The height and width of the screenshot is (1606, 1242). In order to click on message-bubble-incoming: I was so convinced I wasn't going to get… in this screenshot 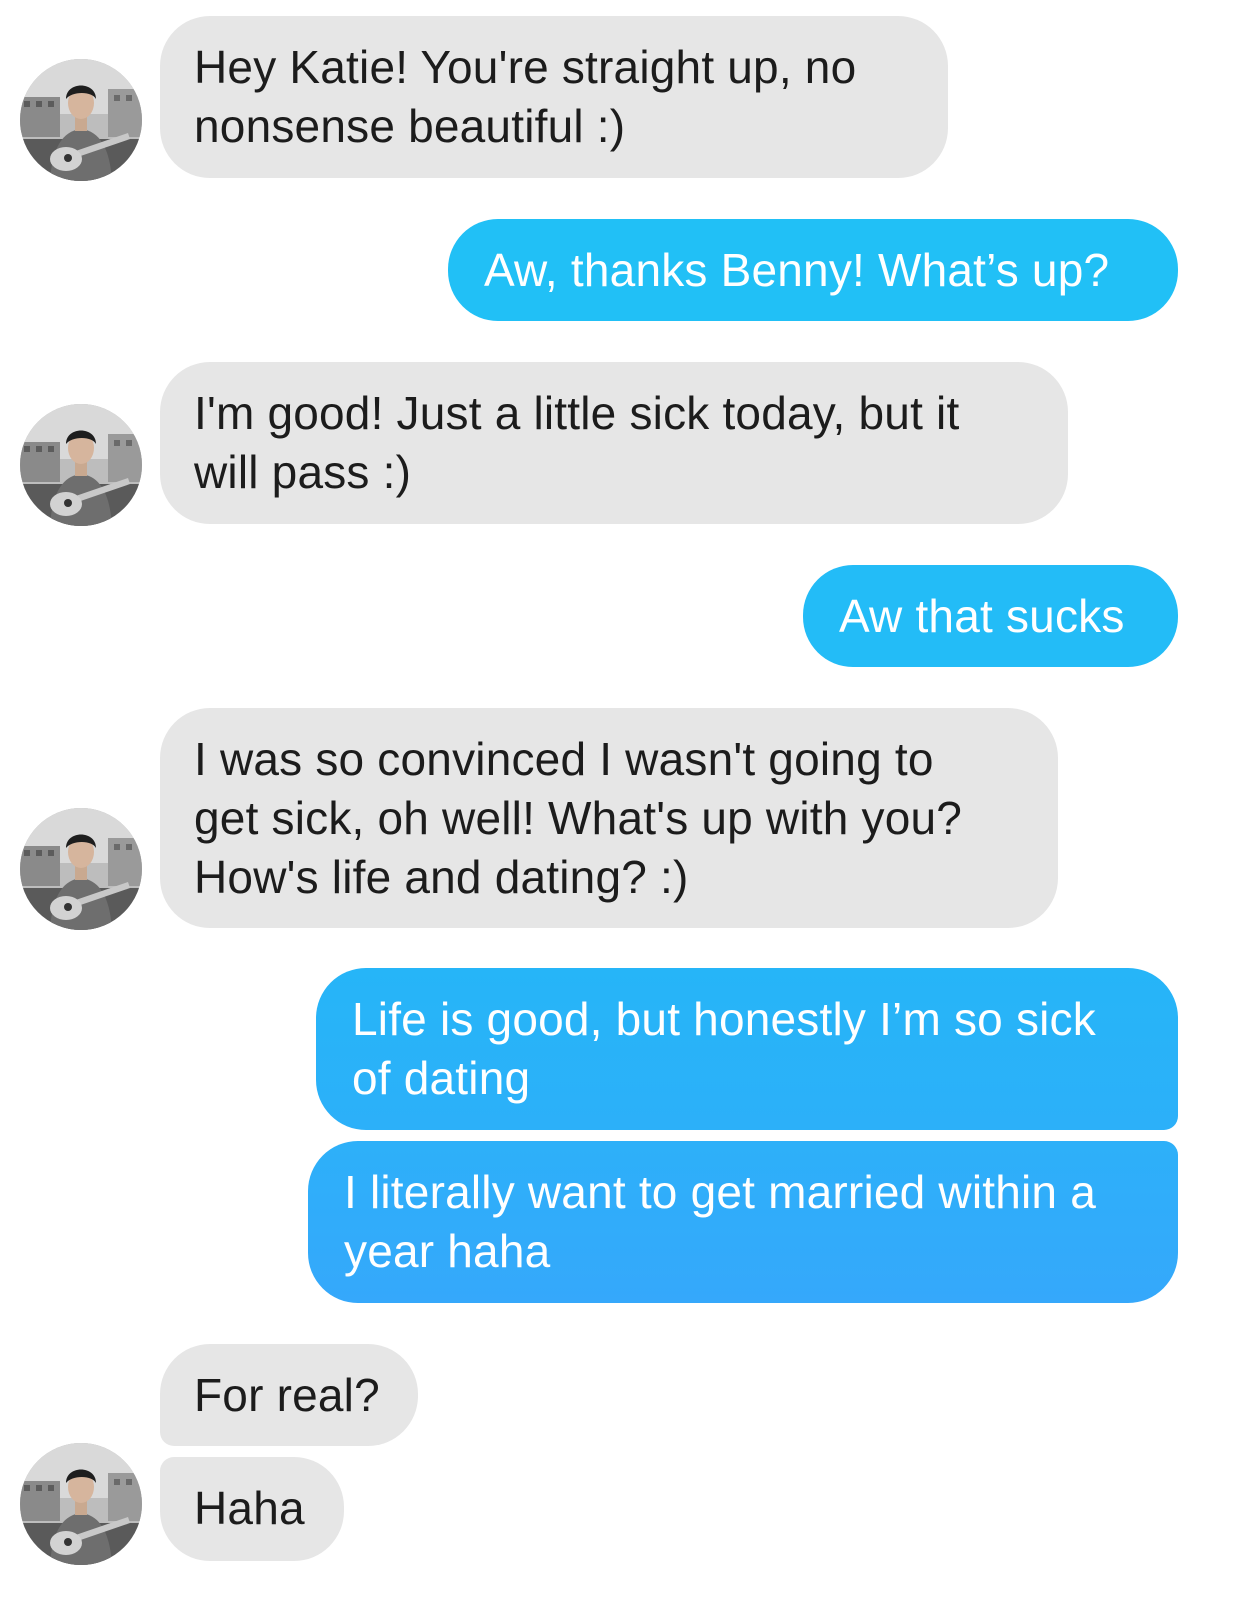, I will do `click(609, 818)`.